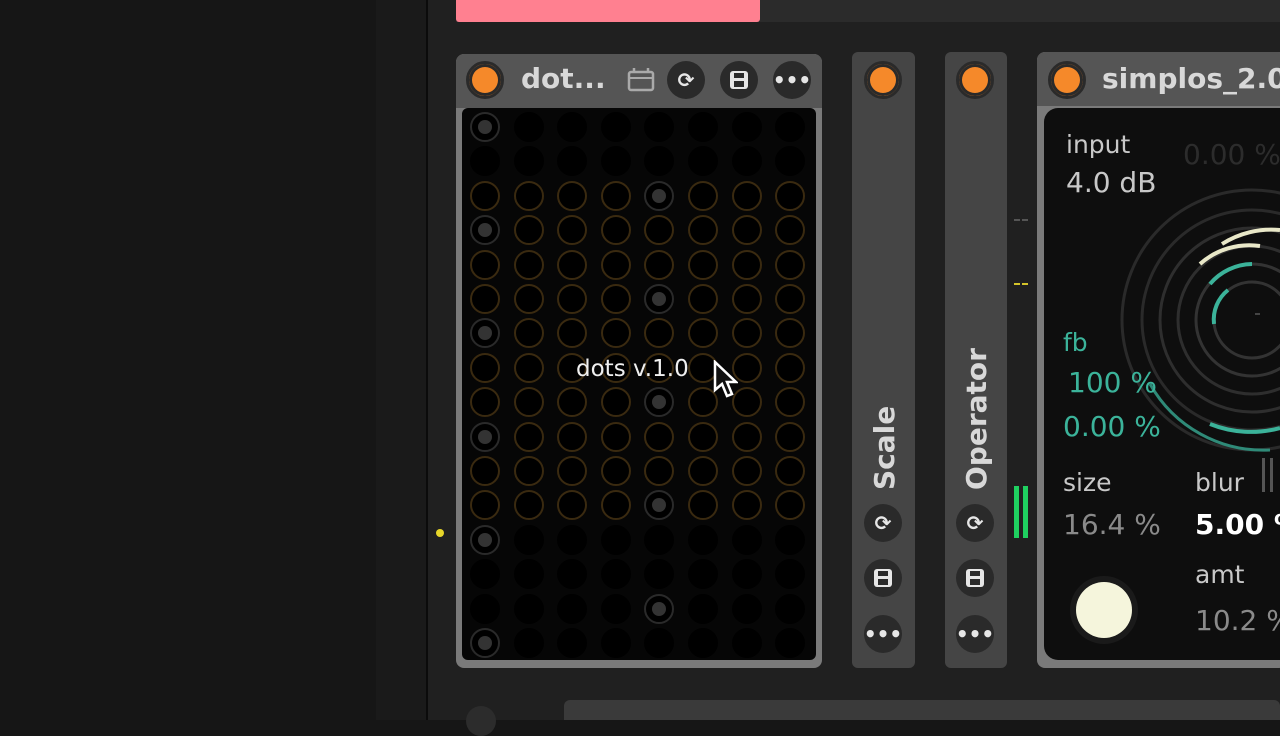 The width and height of the screenshot is (1280, 736). Describe the element at coordinates (1231, 154) in the screenshot. I see `top-right-value: 0.00 %` at that location.